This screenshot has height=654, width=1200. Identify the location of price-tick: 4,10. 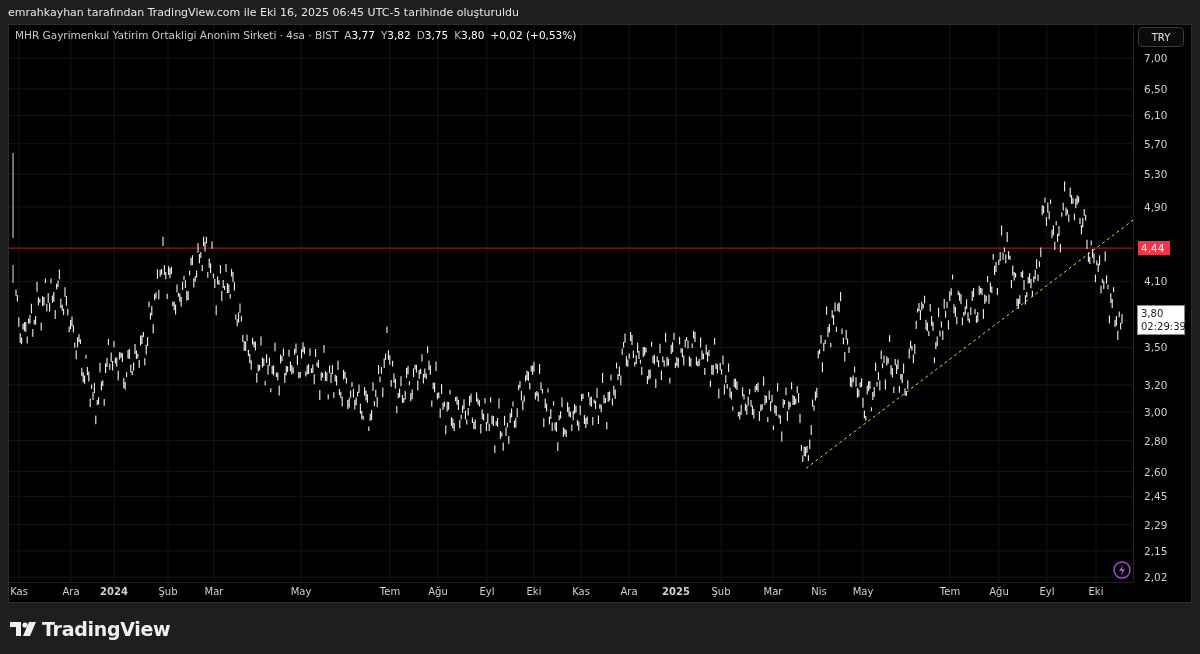
(1156, 281).